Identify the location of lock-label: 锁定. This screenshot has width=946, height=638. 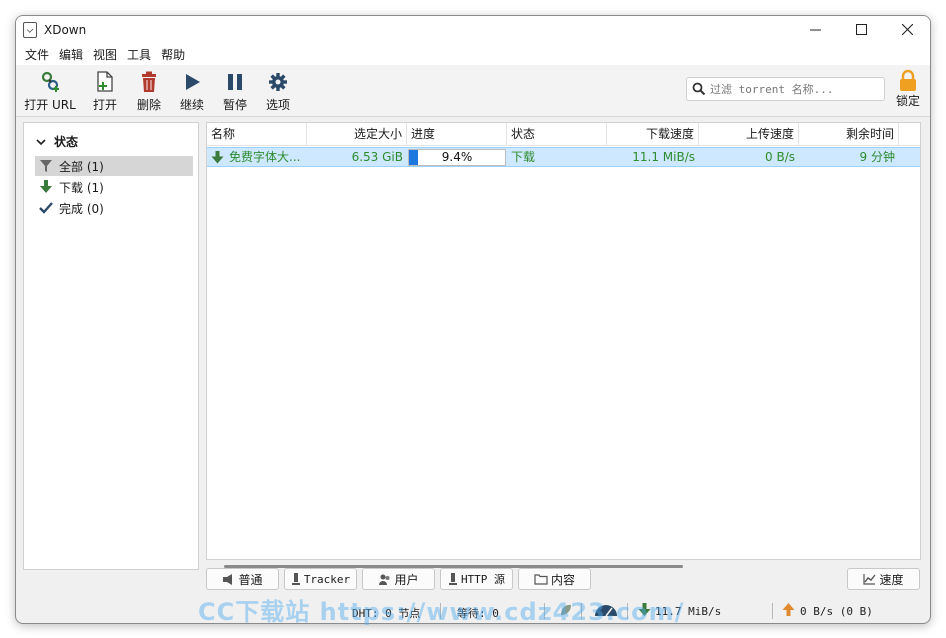
(907, 101).